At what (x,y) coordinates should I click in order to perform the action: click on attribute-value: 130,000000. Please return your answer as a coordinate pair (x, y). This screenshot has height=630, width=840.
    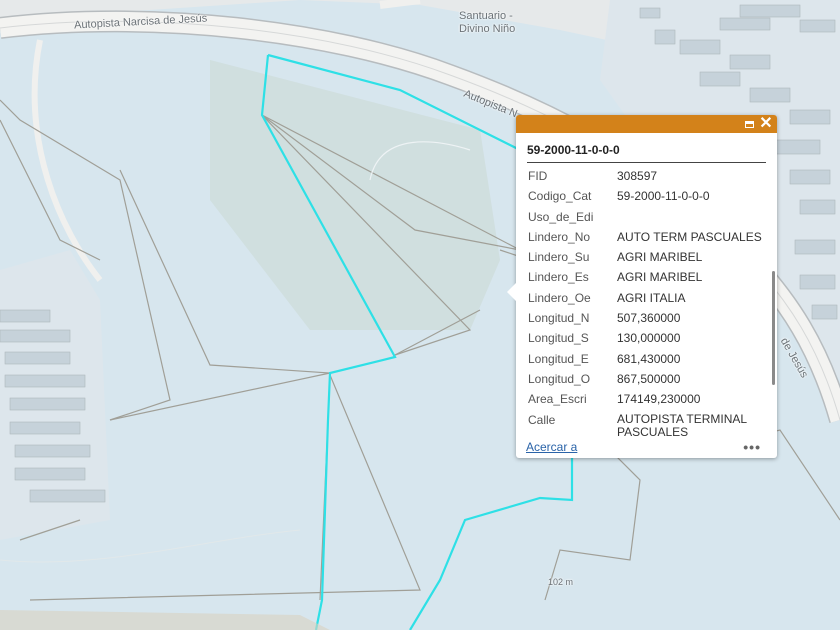
    Looking at the image, I should click on (649, 338).